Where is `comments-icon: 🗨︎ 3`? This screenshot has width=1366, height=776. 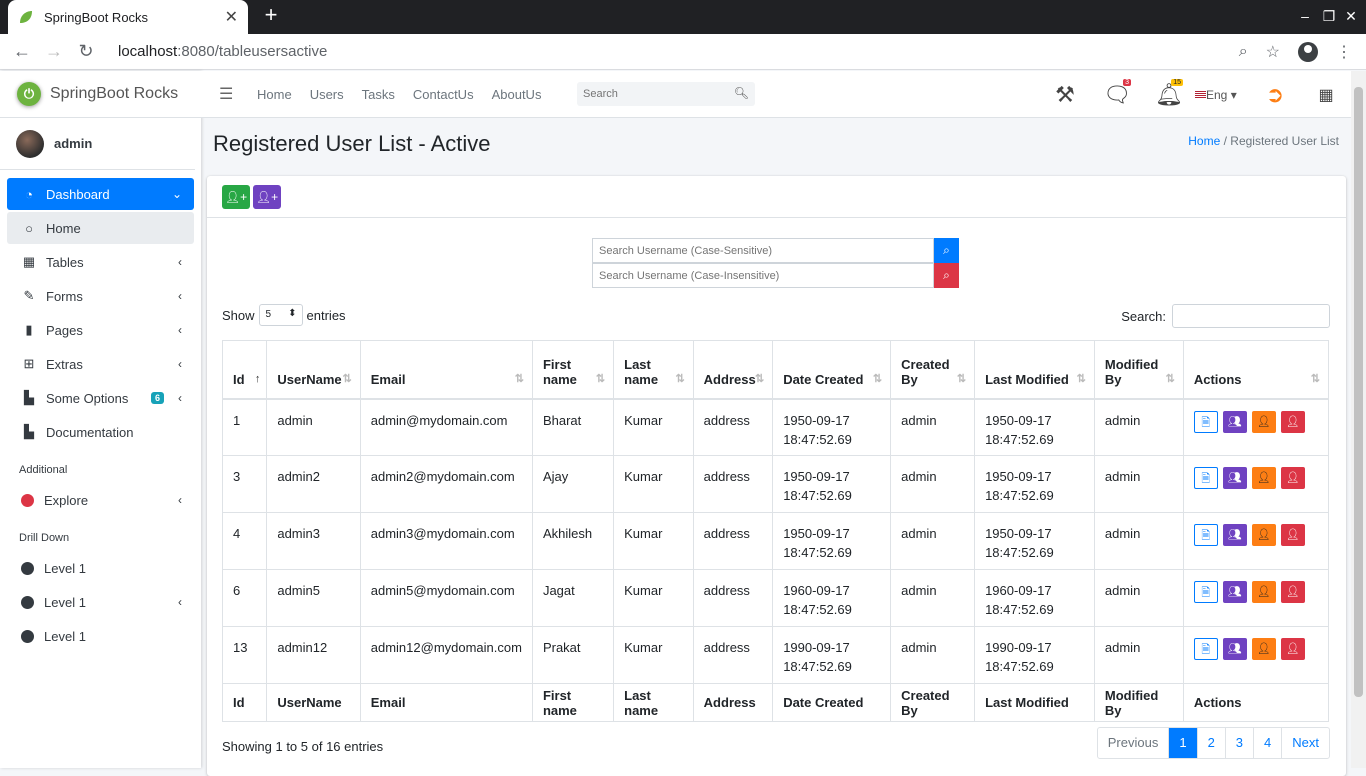
comments-icon: 🗨︎ 3 is located at coordinates (1117, 93).